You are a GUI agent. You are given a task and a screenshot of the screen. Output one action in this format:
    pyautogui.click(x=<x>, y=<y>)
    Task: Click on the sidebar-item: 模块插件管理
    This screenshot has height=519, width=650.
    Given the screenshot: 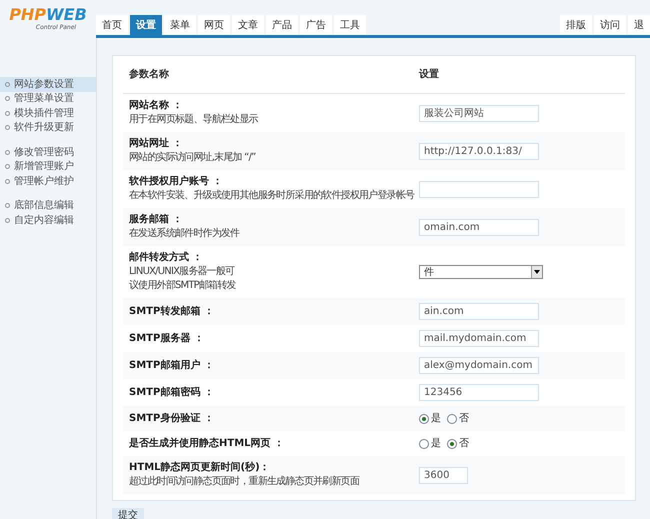 What is the action you would take?
    pyautogui.click(x=48, y=113)
    